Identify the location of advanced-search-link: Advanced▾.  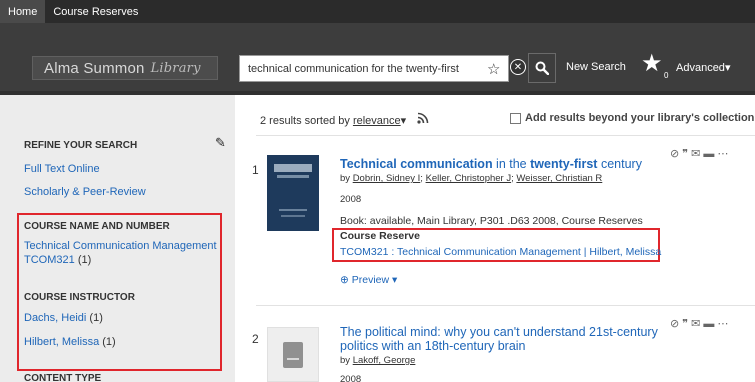
(703, 67).